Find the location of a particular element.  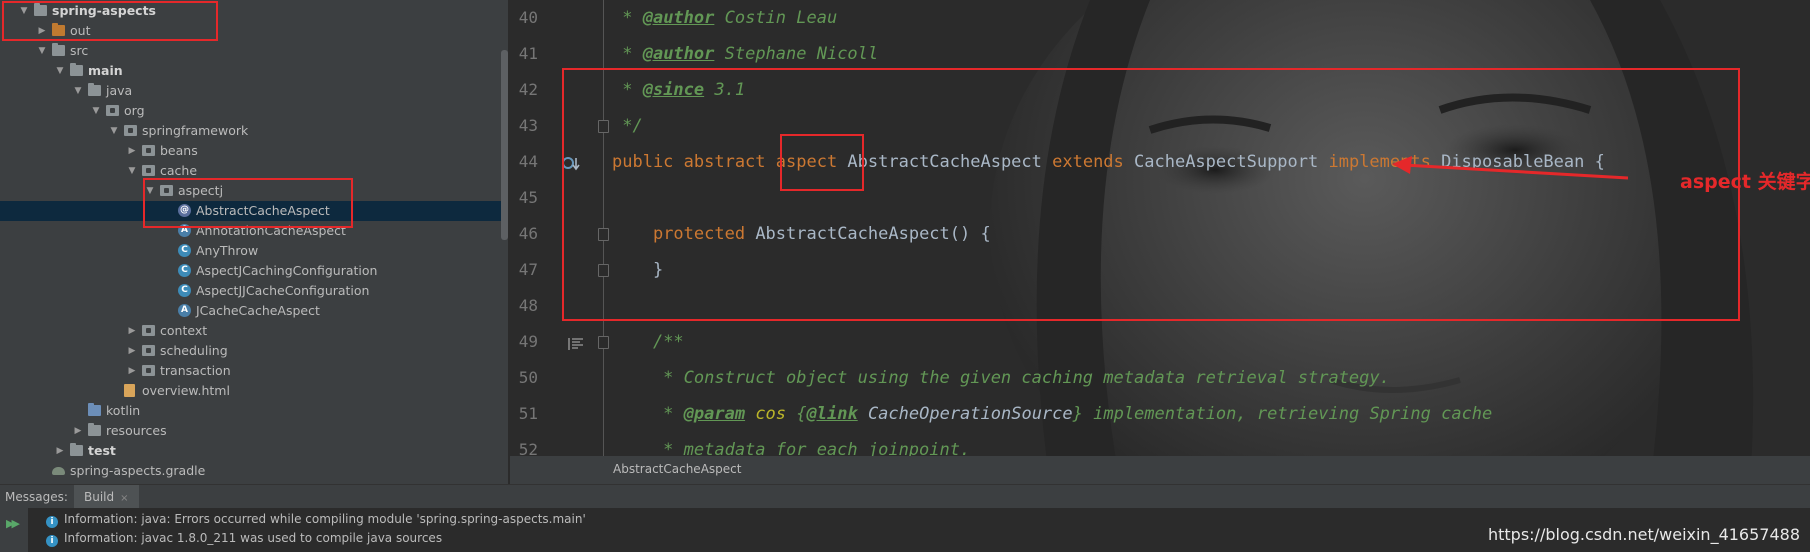

tree-row: kotlin is located at coordinates (254, 411).